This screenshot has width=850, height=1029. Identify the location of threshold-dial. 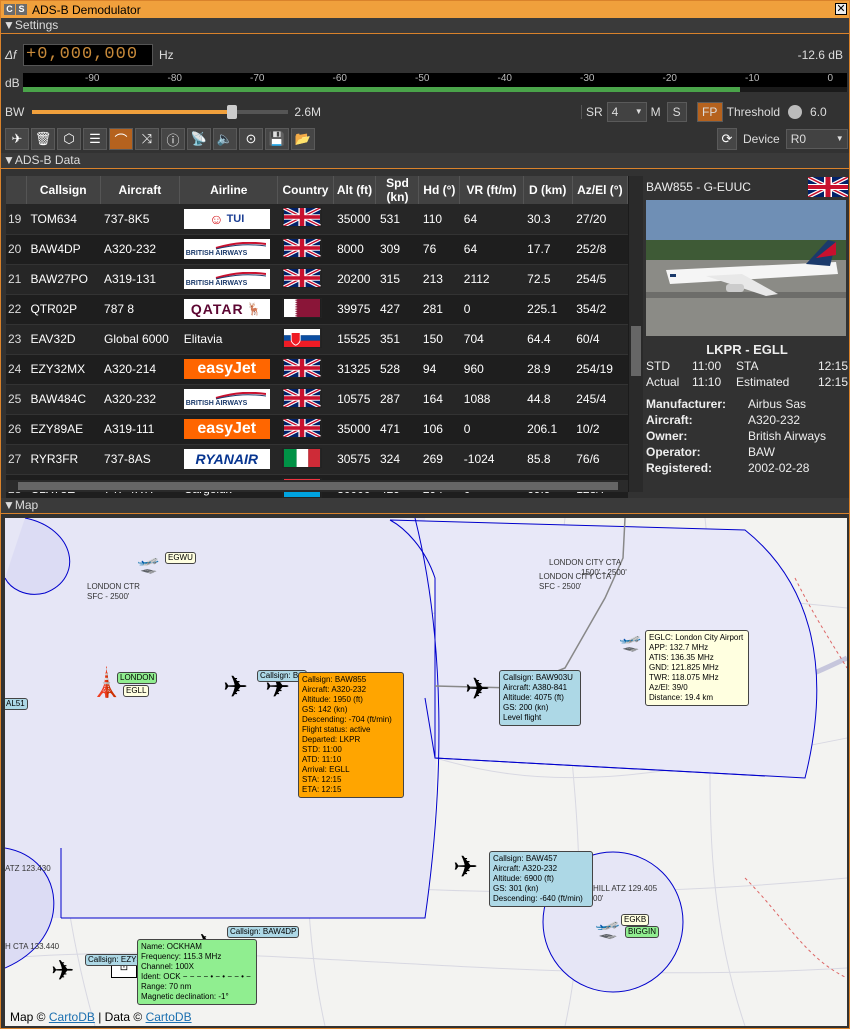
(795, 112).